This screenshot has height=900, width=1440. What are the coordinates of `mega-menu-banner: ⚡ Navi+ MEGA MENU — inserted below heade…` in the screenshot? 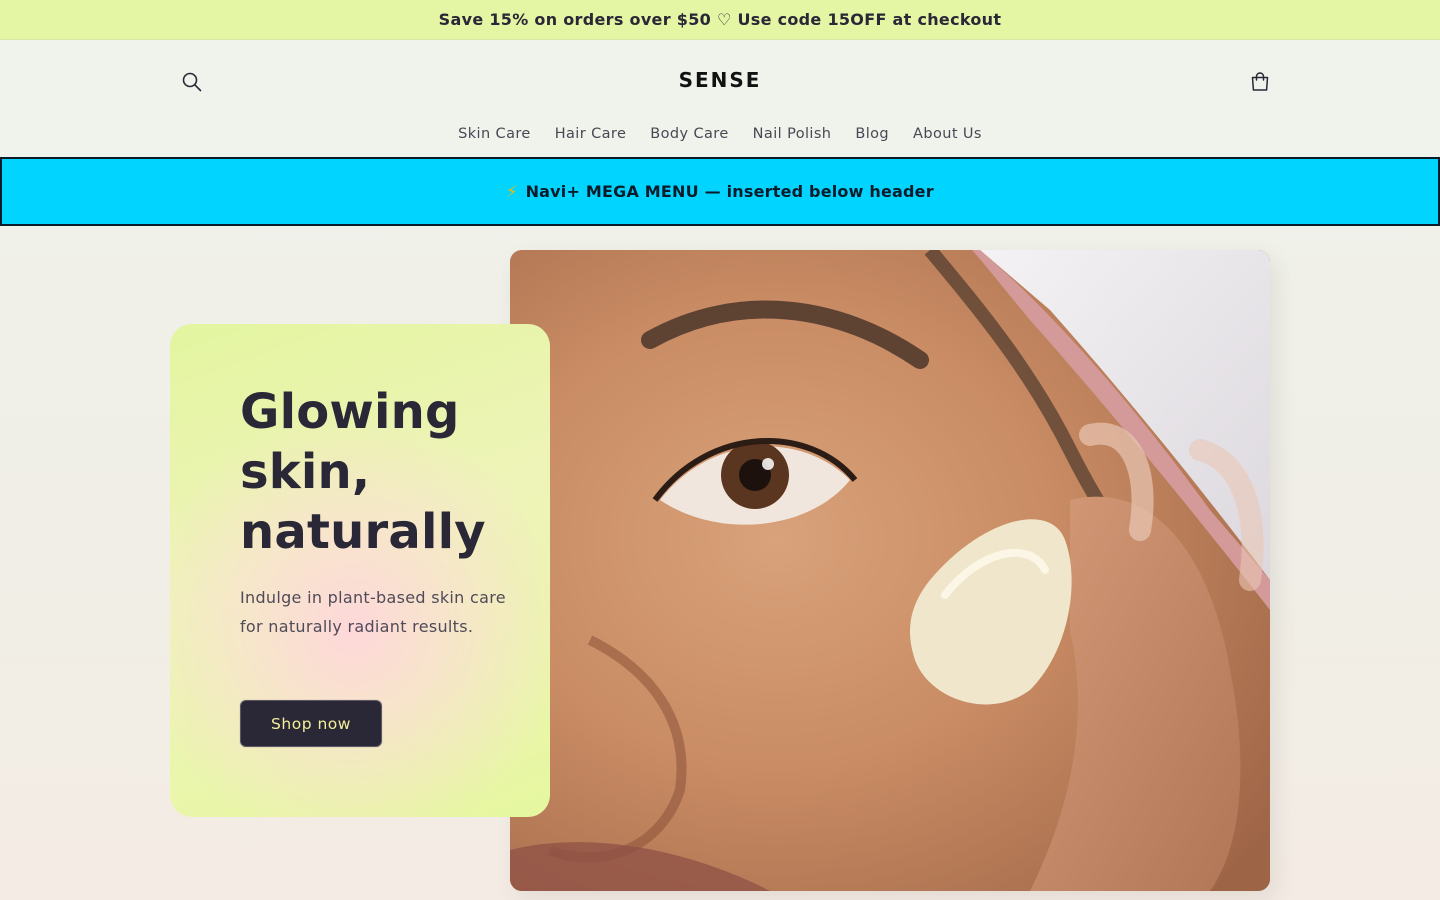 It's located at (720, 191).